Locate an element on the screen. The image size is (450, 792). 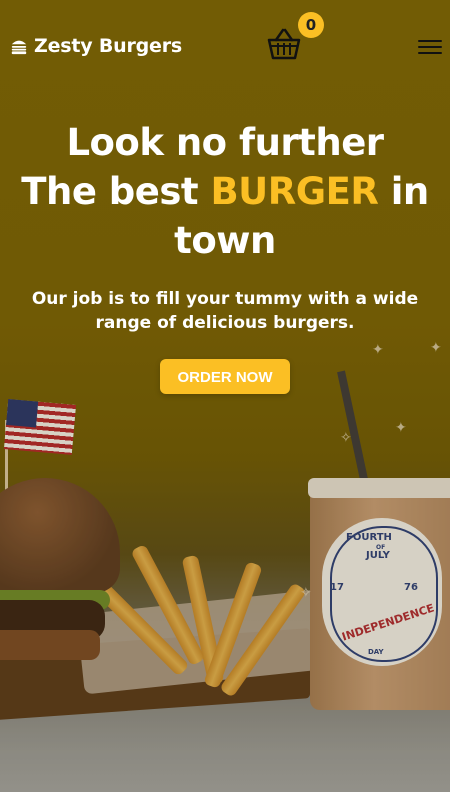
brand-name: Zesty Burgers is located at coordinates (108, 46).